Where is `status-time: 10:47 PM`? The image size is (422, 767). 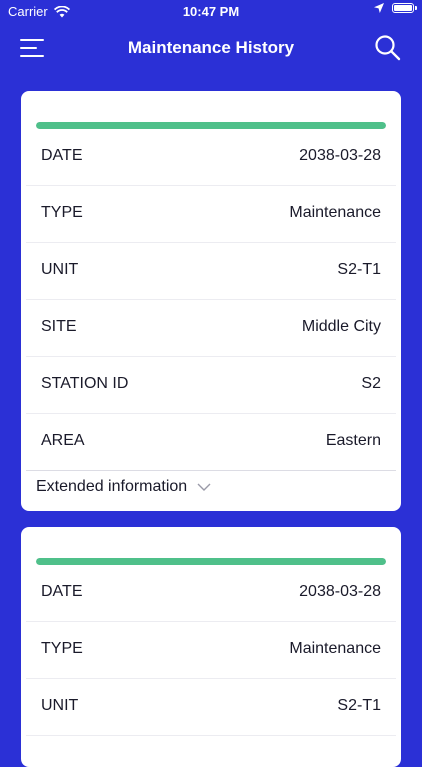
status-time: 10:47 PM is located at coordinates (211, 11).